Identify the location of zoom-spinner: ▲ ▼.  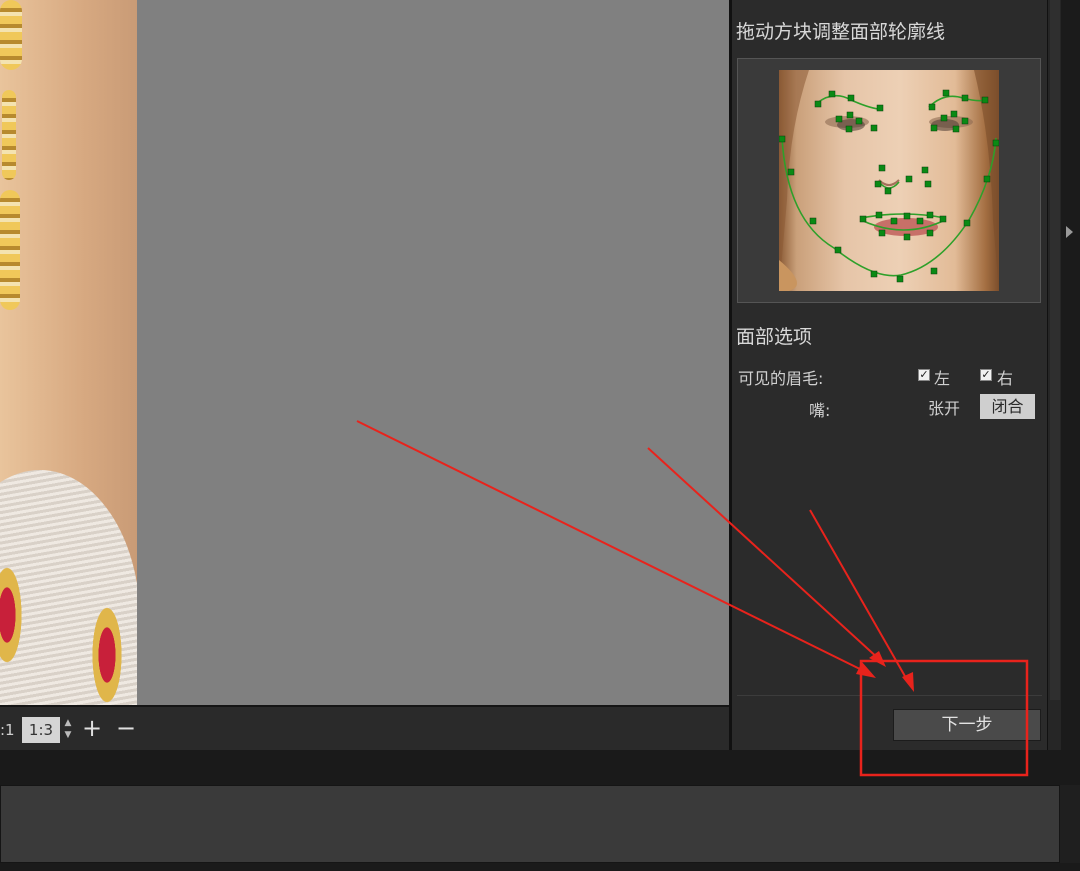
(68, 730).